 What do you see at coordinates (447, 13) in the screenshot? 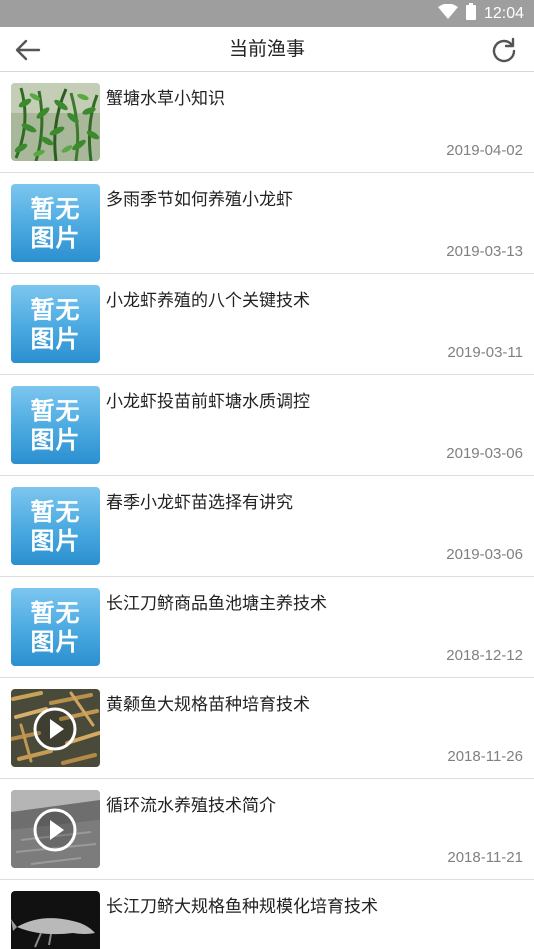
I see `wifi-icon` at bounding box center [447, 13].